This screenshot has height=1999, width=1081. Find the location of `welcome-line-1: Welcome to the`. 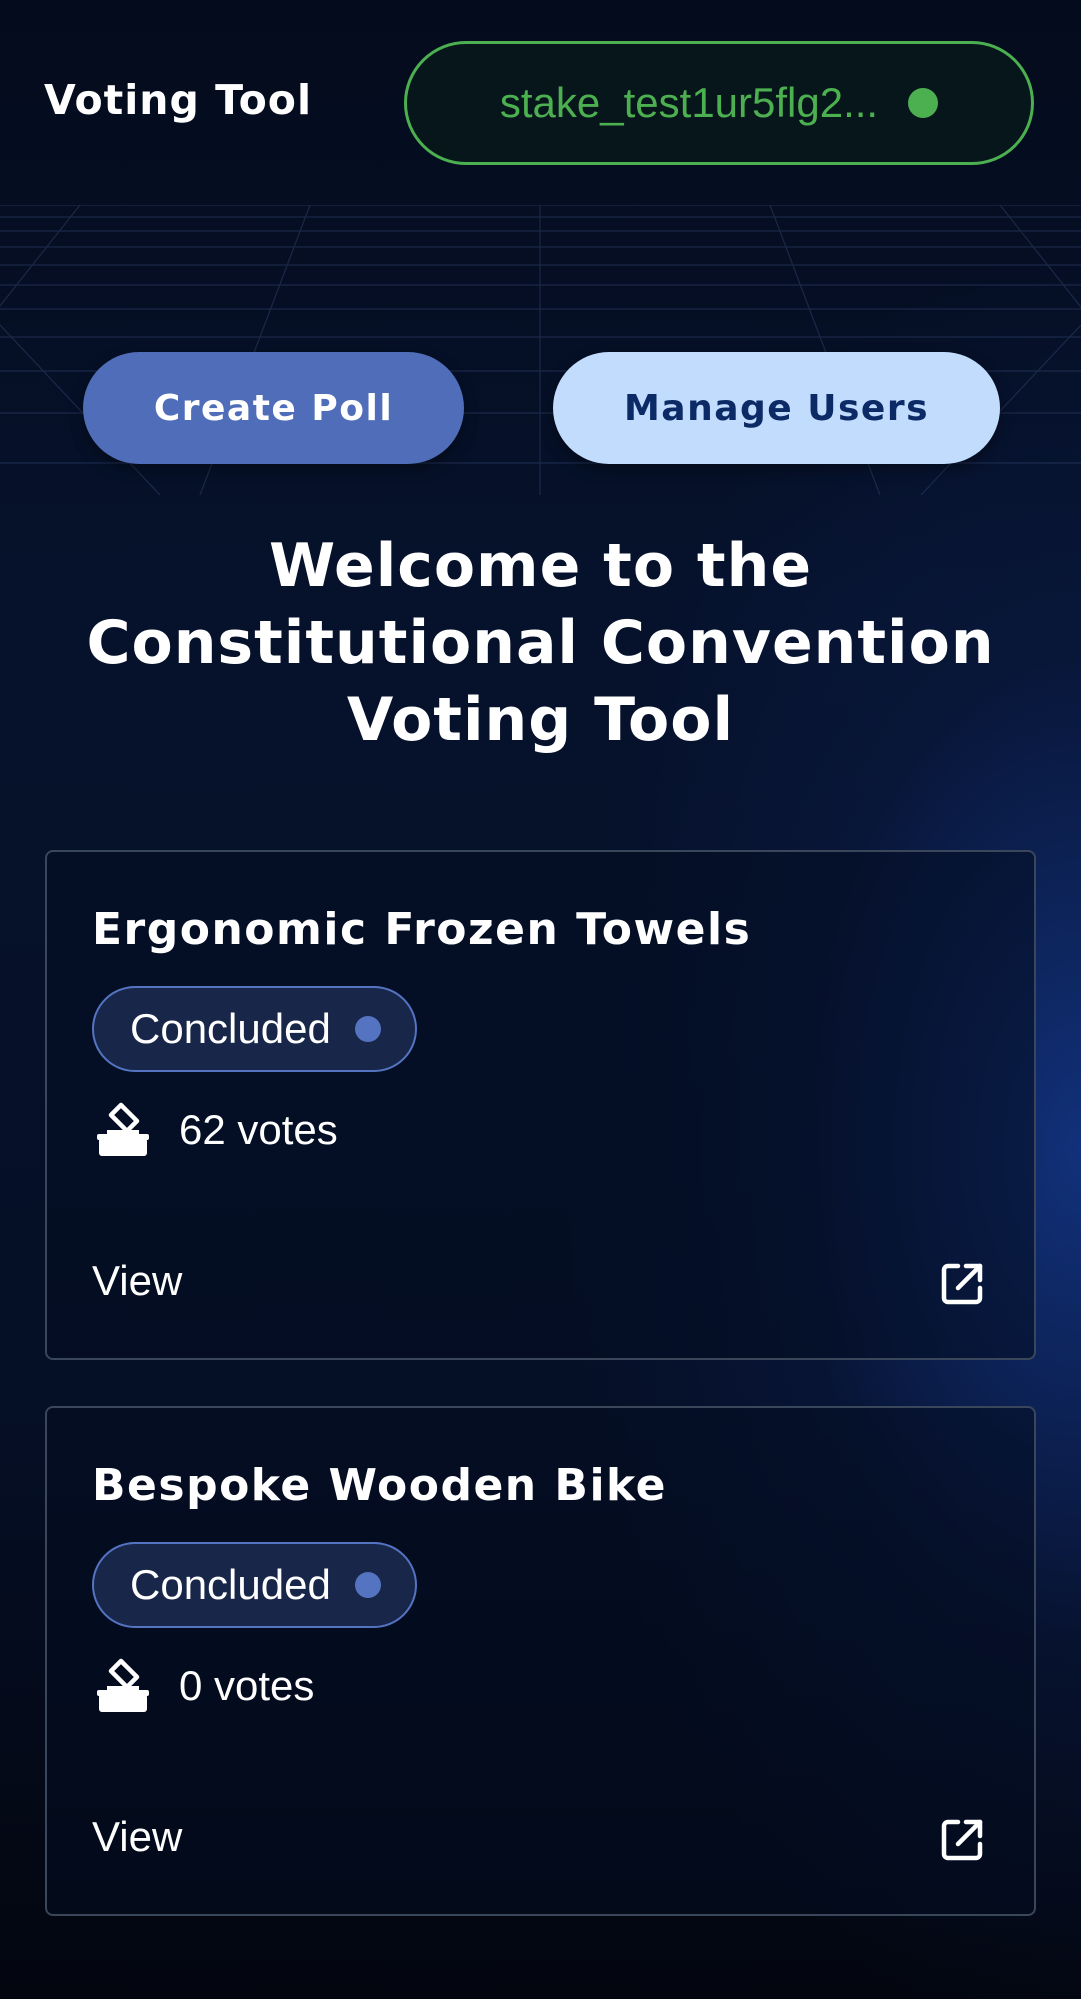

welcome-line-1: Welcome to the is located at coordinates (540, 566).